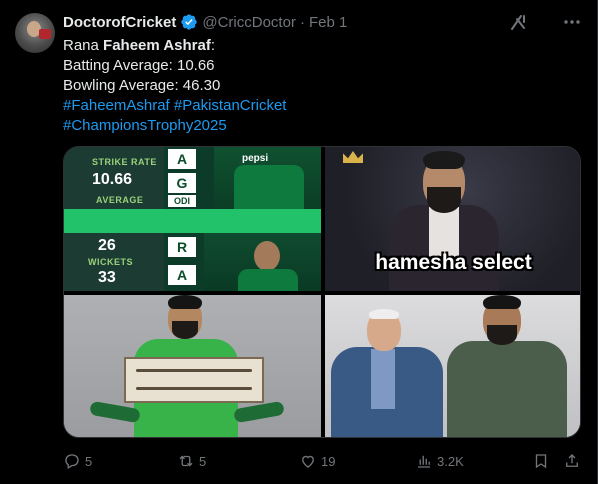 The width and height of the screenshot is (598, 484). I want to click on media-image-meme: hamesha select, so click(452, 219).